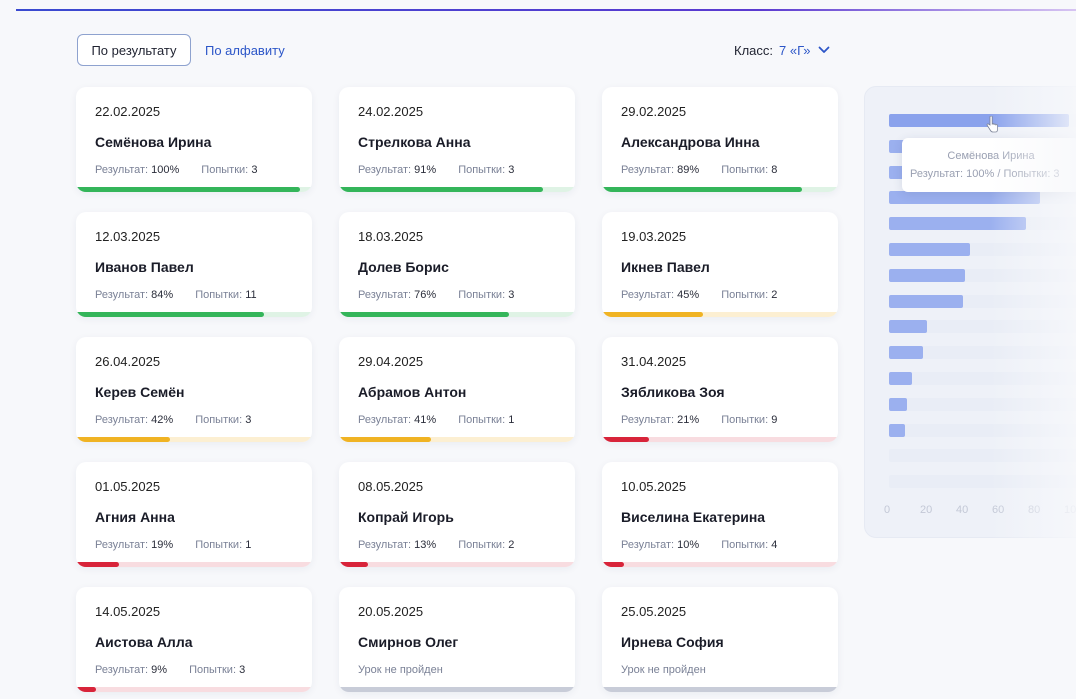 The image size is (1076, 699). Describe the element at coordinates (774, 170) in the screenshot. I see `attempts-value: 8` at that location.